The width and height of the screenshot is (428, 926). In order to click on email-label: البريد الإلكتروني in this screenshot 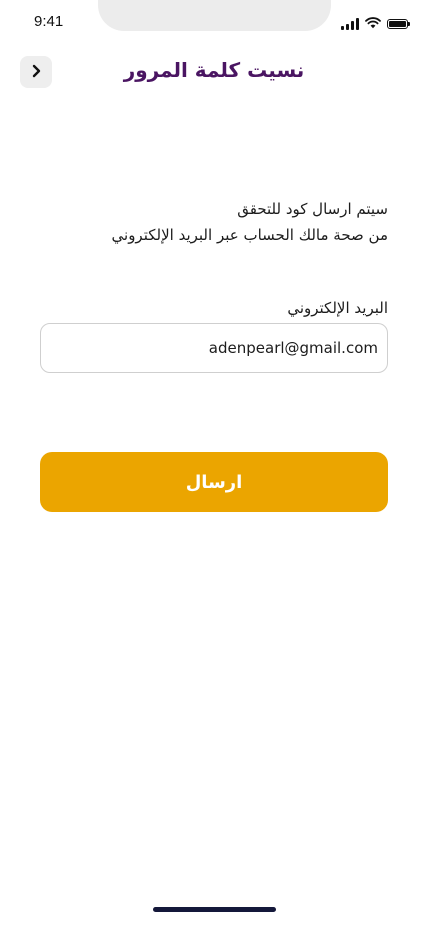, I will do `click(337, 308)`.